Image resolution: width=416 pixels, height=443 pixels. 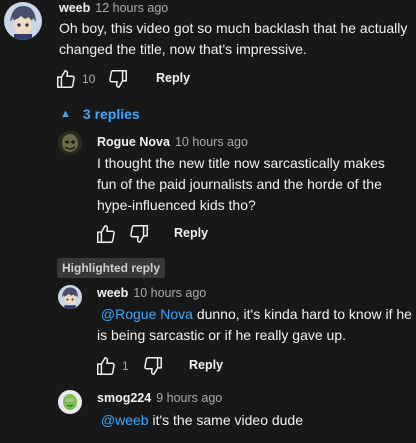 I want to click on reply-header: weeb 10 hours ago, so click(x=151, y=293).